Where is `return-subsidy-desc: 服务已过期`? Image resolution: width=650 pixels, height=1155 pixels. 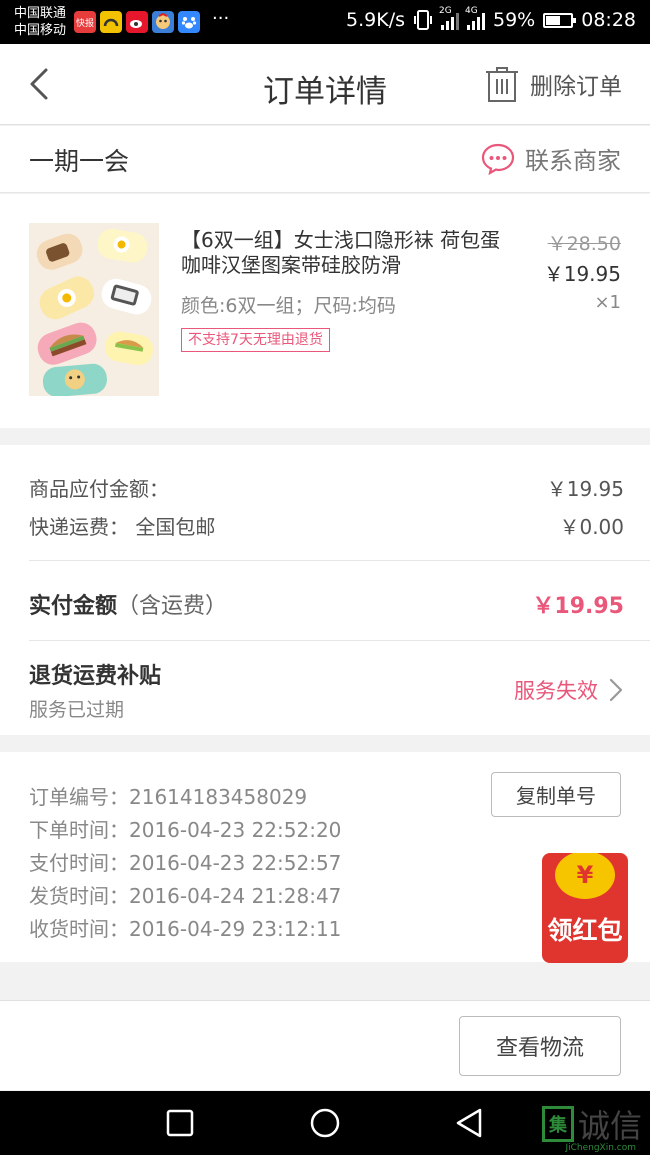 return-subsidy-desc: 服务已过期 is located at coordinates (77, 710).